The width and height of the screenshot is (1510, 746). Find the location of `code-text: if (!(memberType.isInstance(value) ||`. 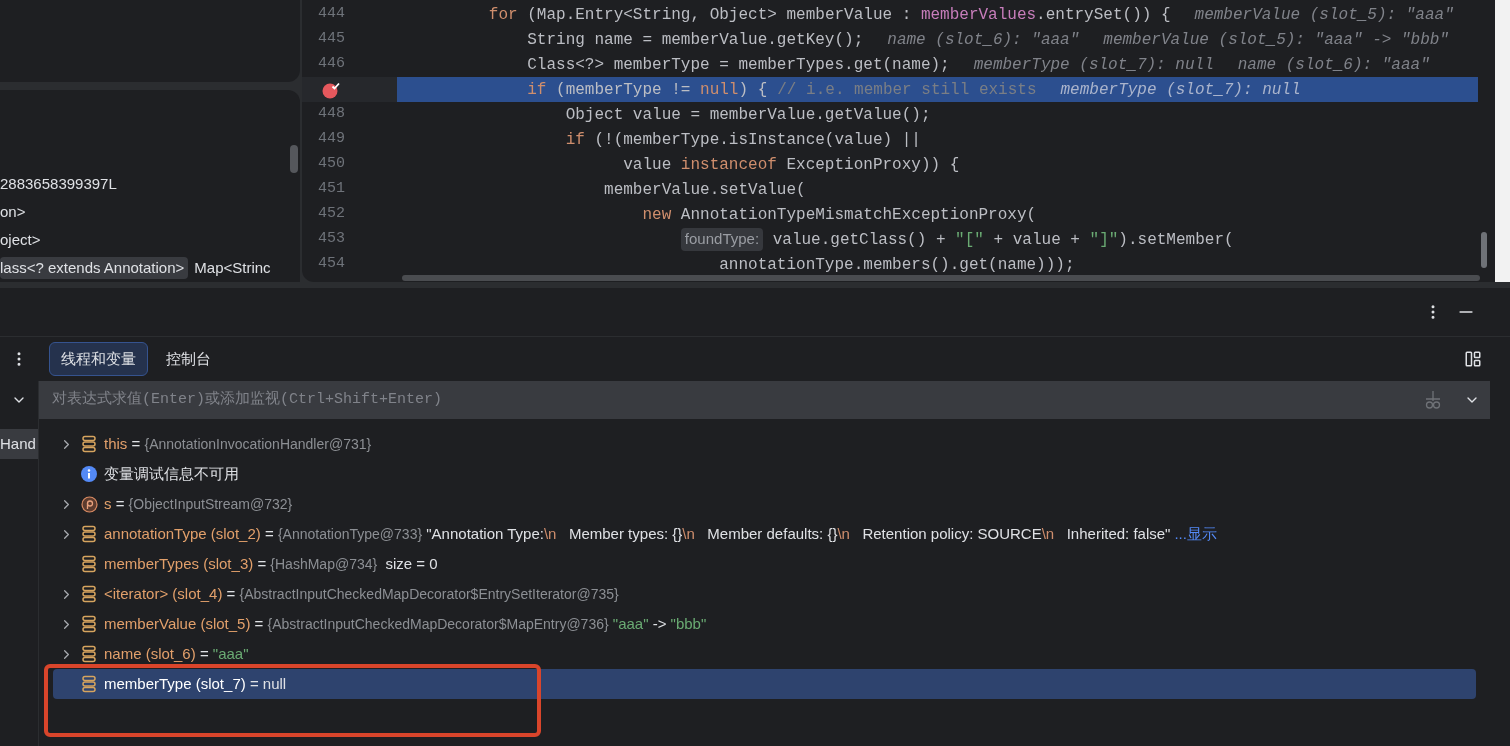

code-text: if (!(memberType.isInstance(value) || is located at coordinates (742, 140).